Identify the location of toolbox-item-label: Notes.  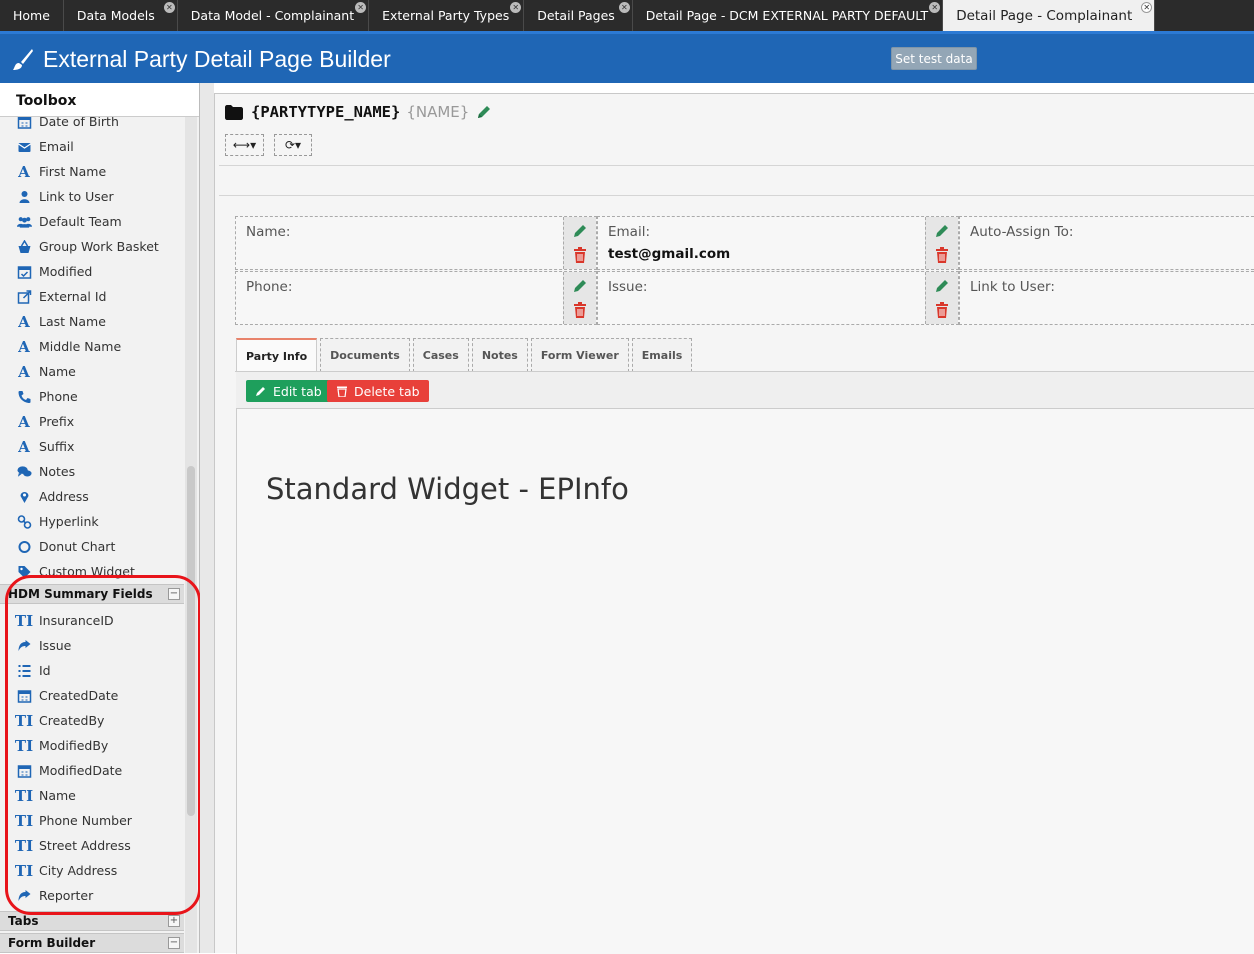
(57, 471).